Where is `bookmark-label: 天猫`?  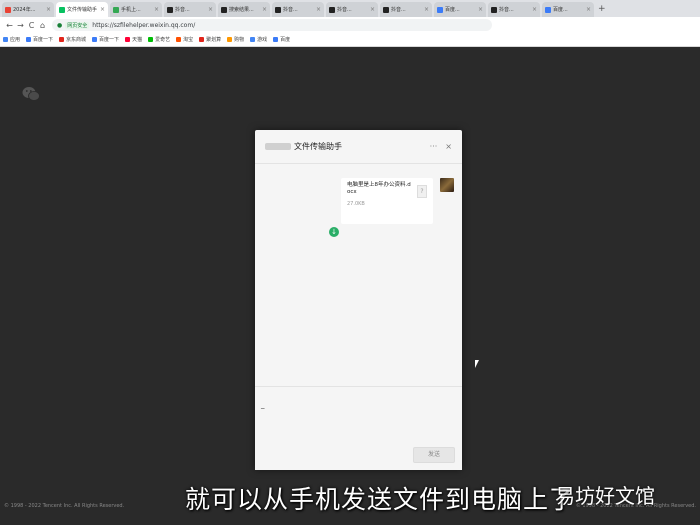
bookmark-label: 天猫 is located at coordinates (137, 40).